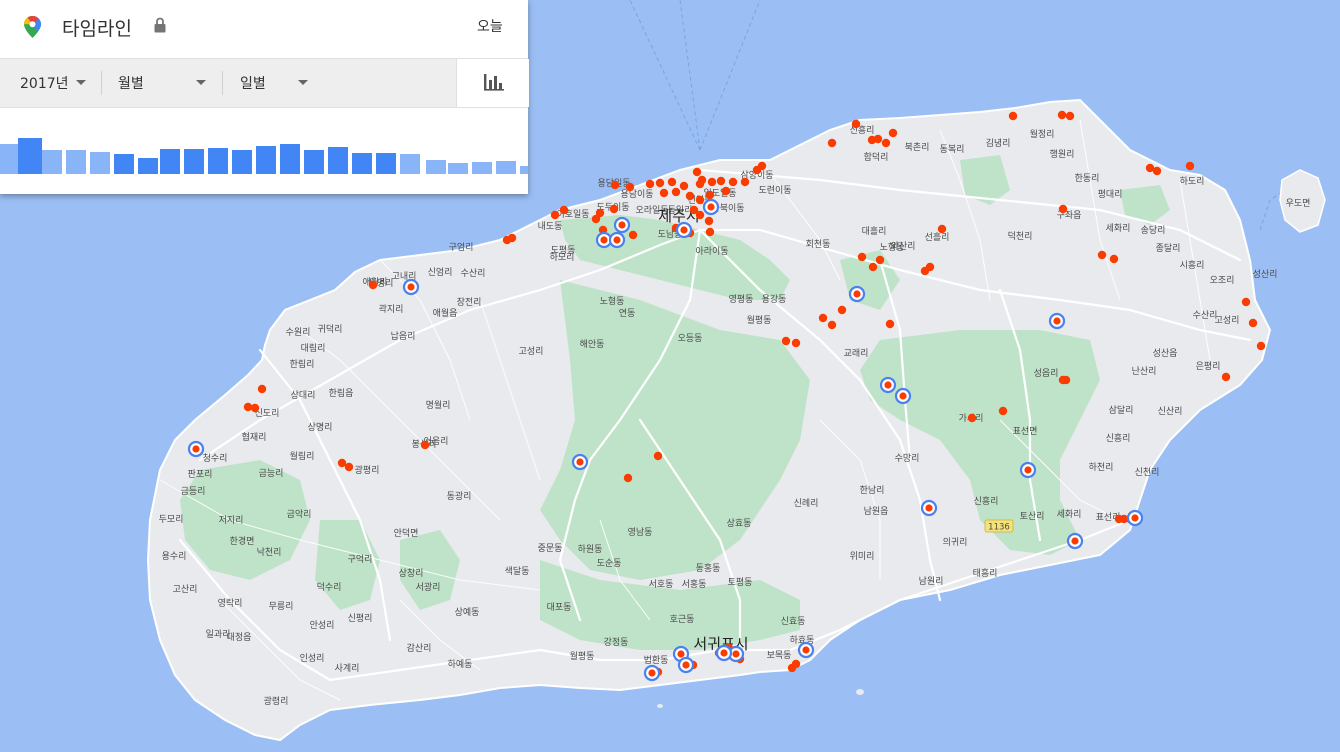  What do you see at coordinates (280, 83) in the screenshot?
I see `day-select: 일별` at bounding box center [280, 83].